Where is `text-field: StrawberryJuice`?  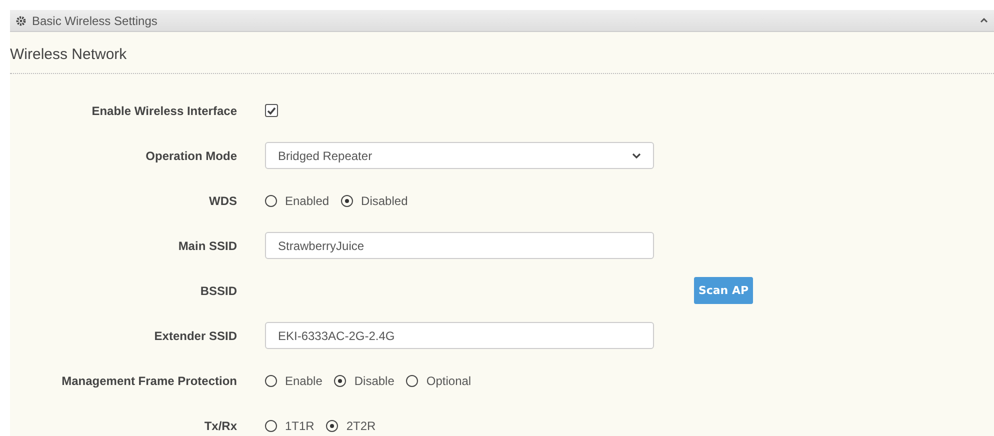 text-field: StrawberryJuice is located at coordinates (459, 245).